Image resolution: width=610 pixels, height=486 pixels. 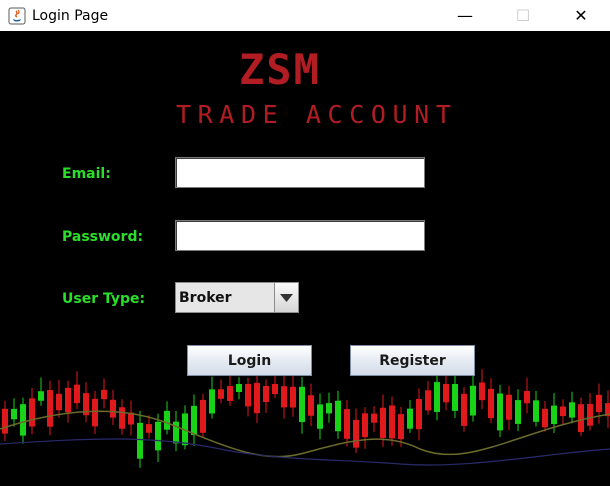 I want to click on user-type-label: User Type:, so click(x=104, y=299).